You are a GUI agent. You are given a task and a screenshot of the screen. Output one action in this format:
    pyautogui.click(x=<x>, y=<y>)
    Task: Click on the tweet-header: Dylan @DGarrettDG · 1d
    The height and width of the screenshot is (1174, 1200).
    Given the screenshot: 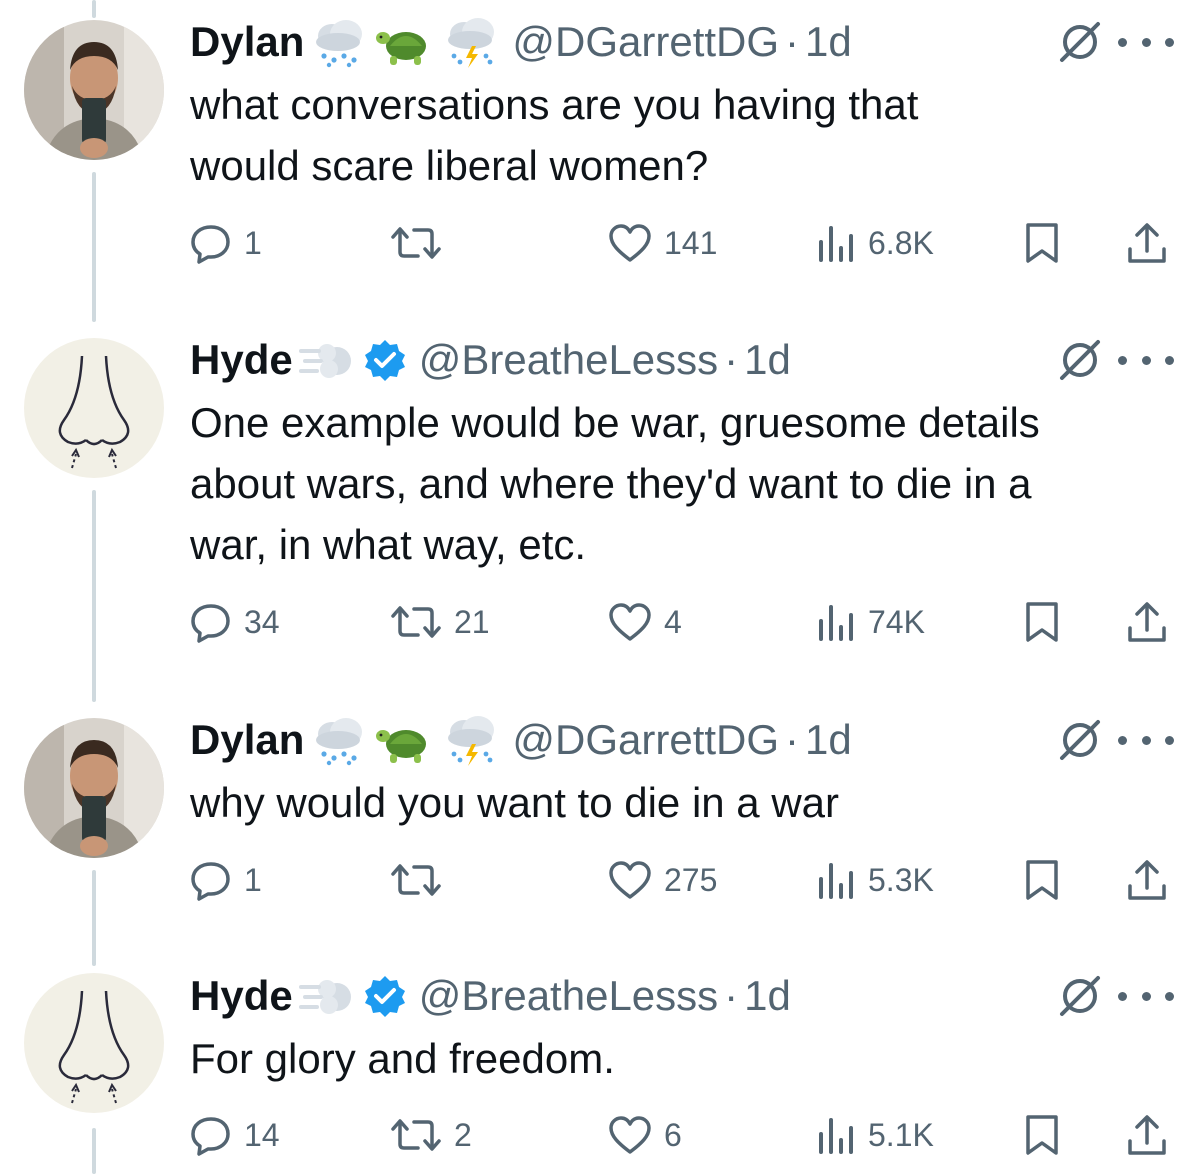 What is the action you would take?
    pyautogui.click(x=521, y=740)
    